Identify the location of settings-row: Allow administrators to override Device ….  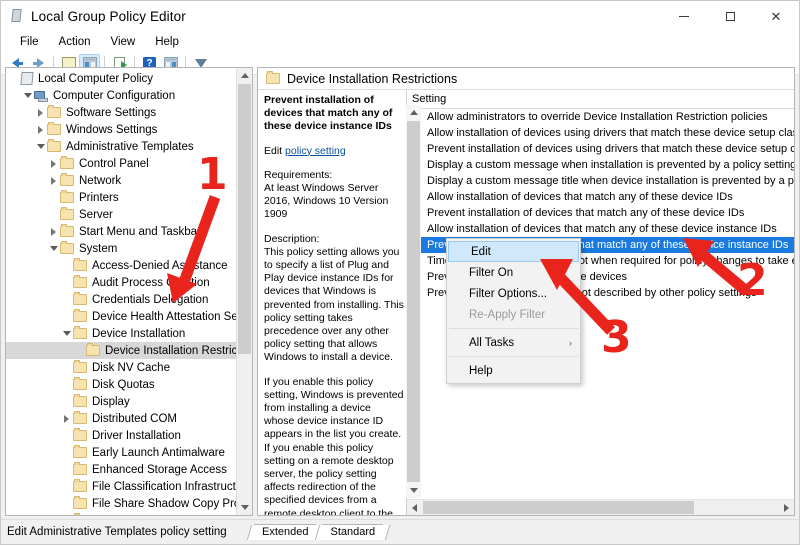
(600, 117).